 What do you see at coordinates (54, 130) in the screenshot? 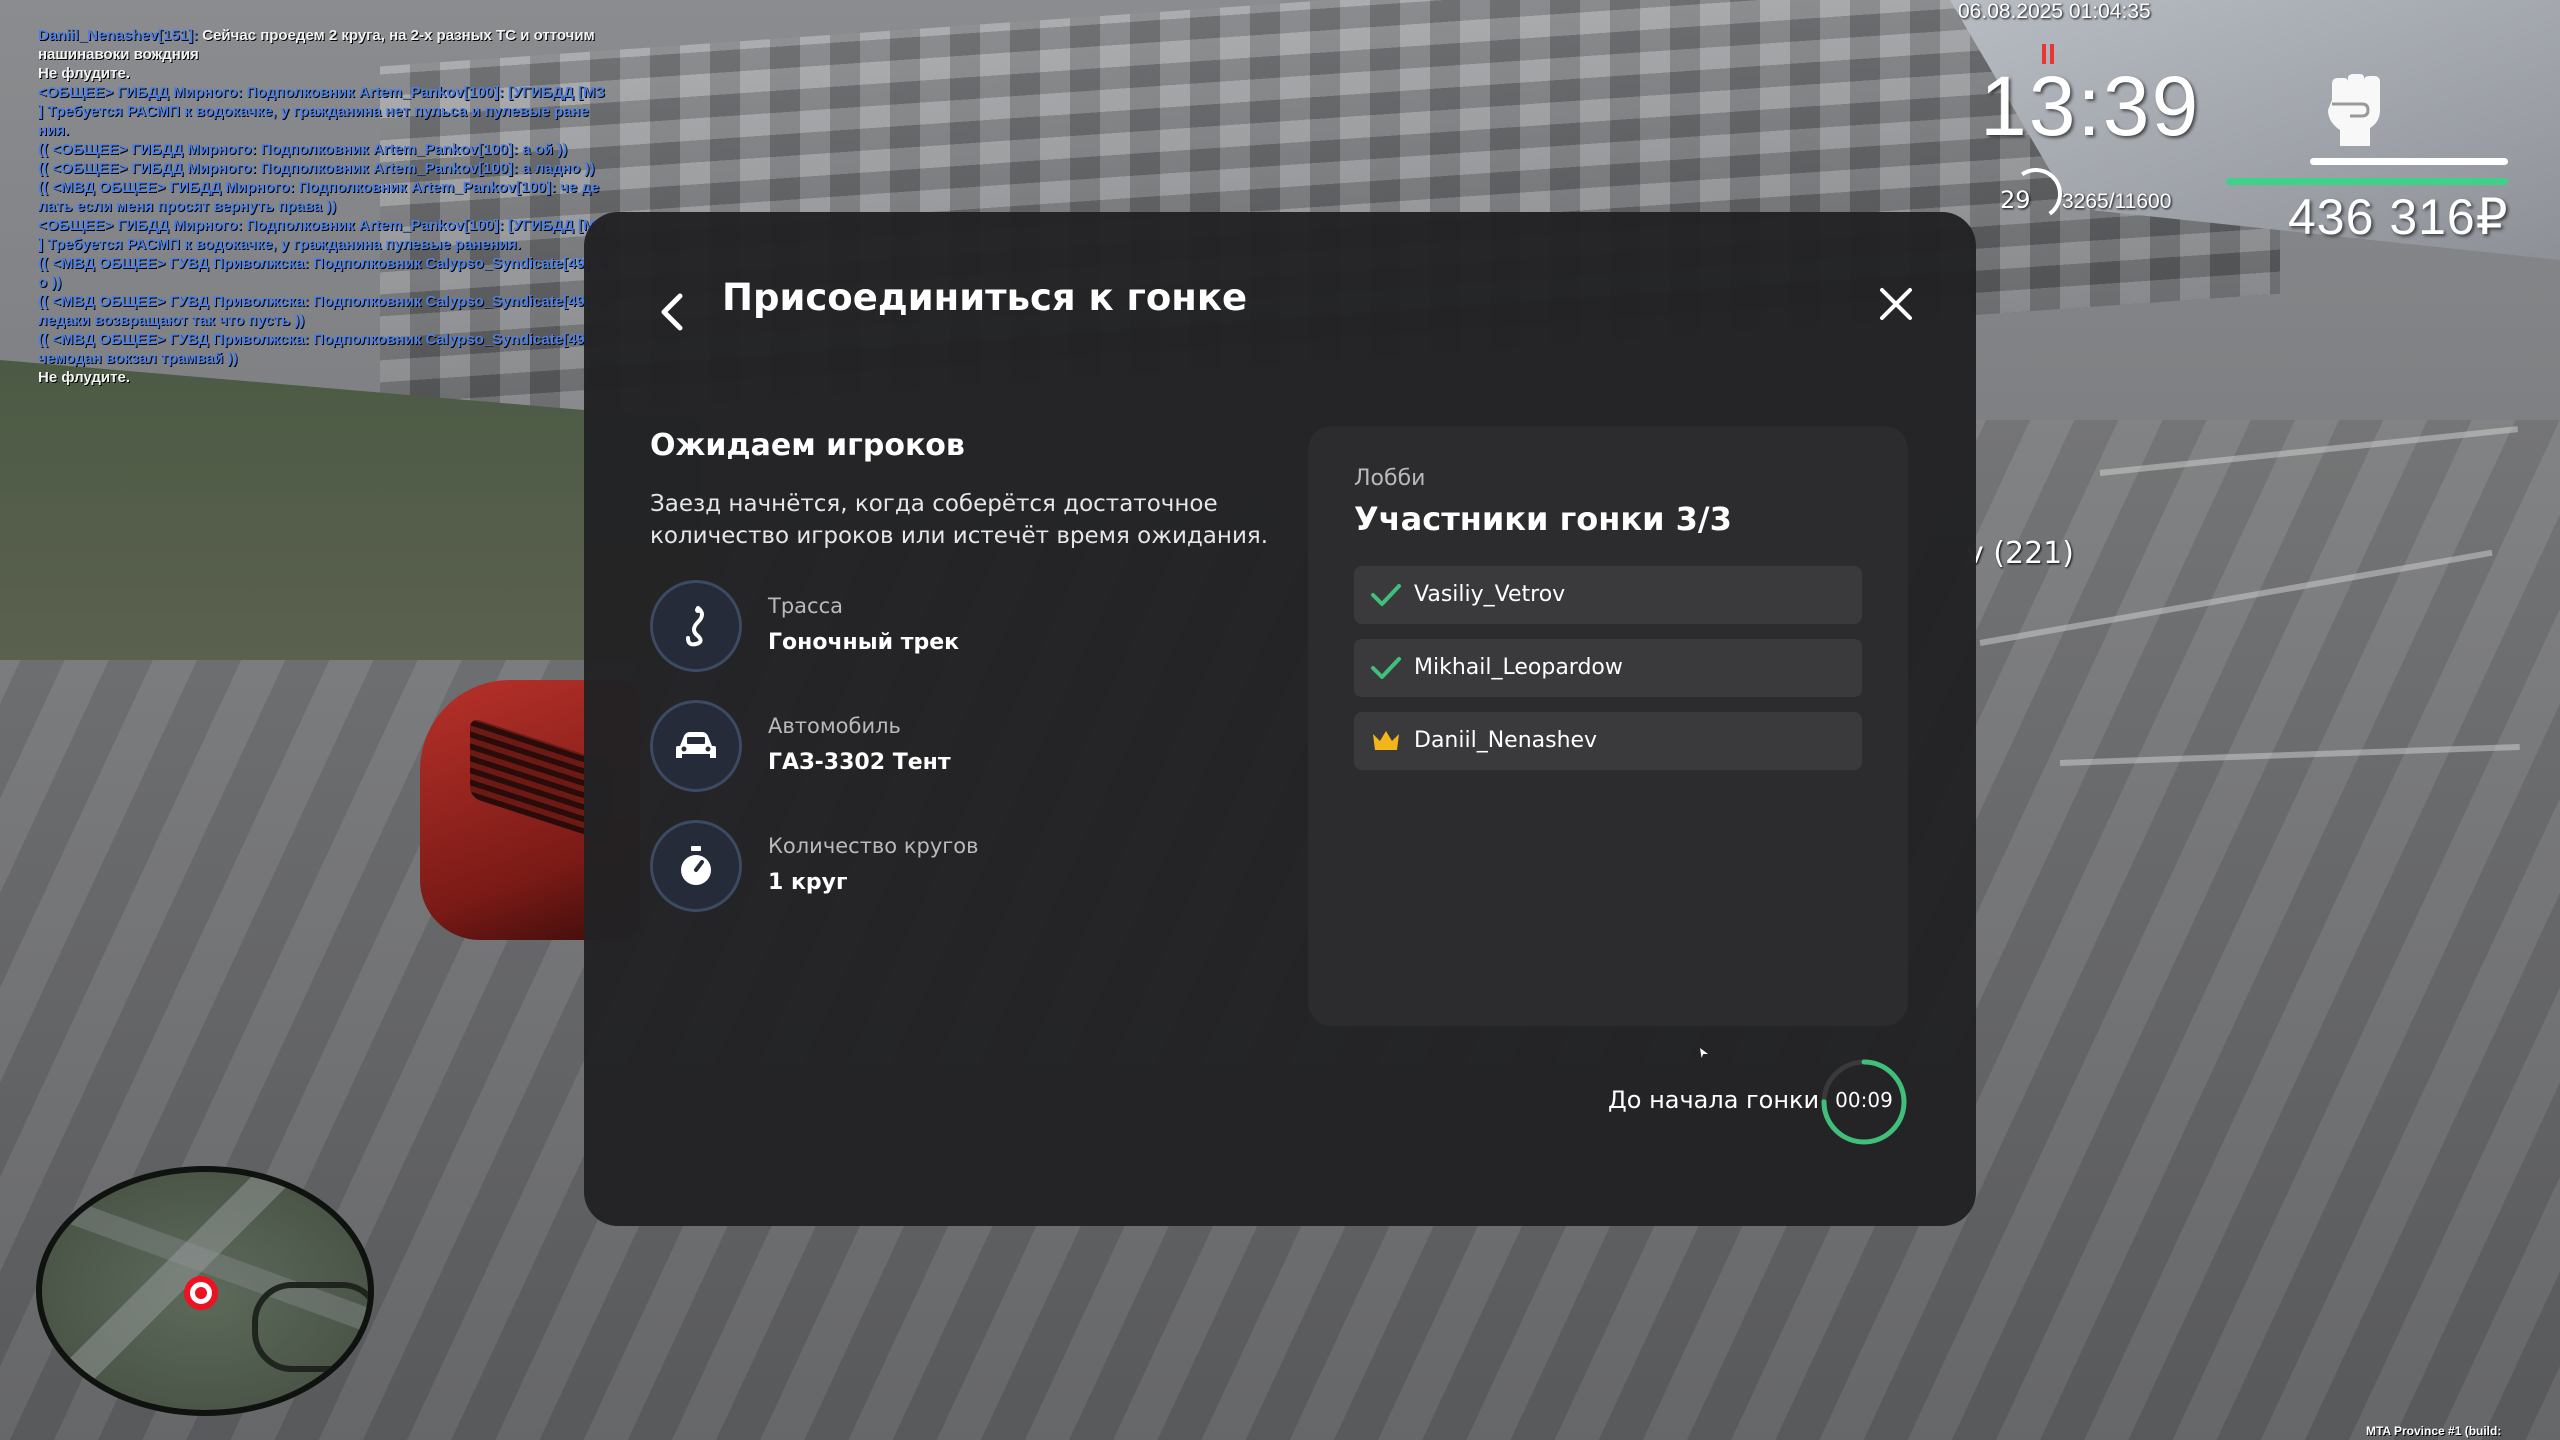
I see `chat-text: ния.` at bounding box center [54, 130].